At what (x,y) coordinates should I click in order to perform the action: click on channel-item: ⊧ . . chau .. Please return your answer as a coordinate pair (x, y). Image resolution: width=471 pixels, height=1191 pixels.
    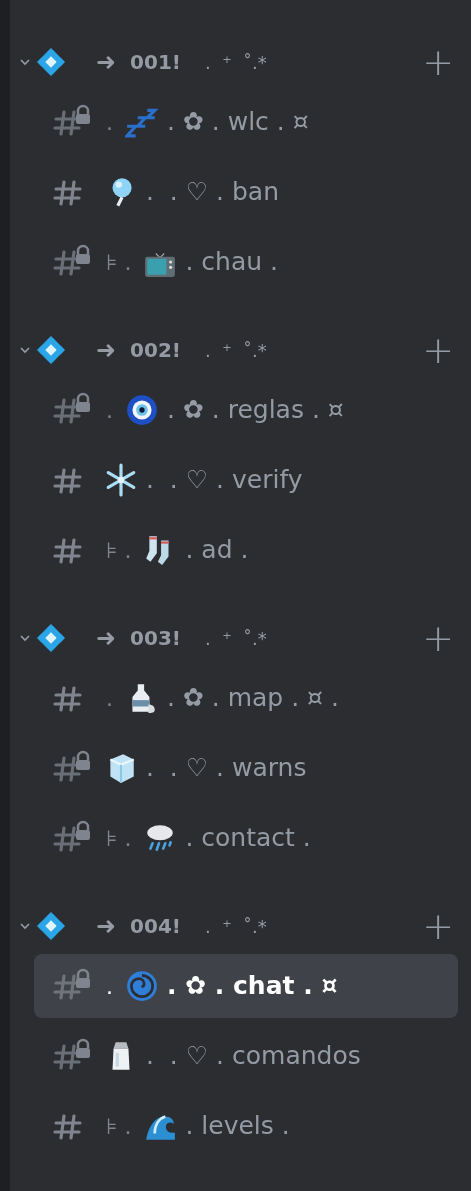
    Looking at the image, I should click on (246, 262).